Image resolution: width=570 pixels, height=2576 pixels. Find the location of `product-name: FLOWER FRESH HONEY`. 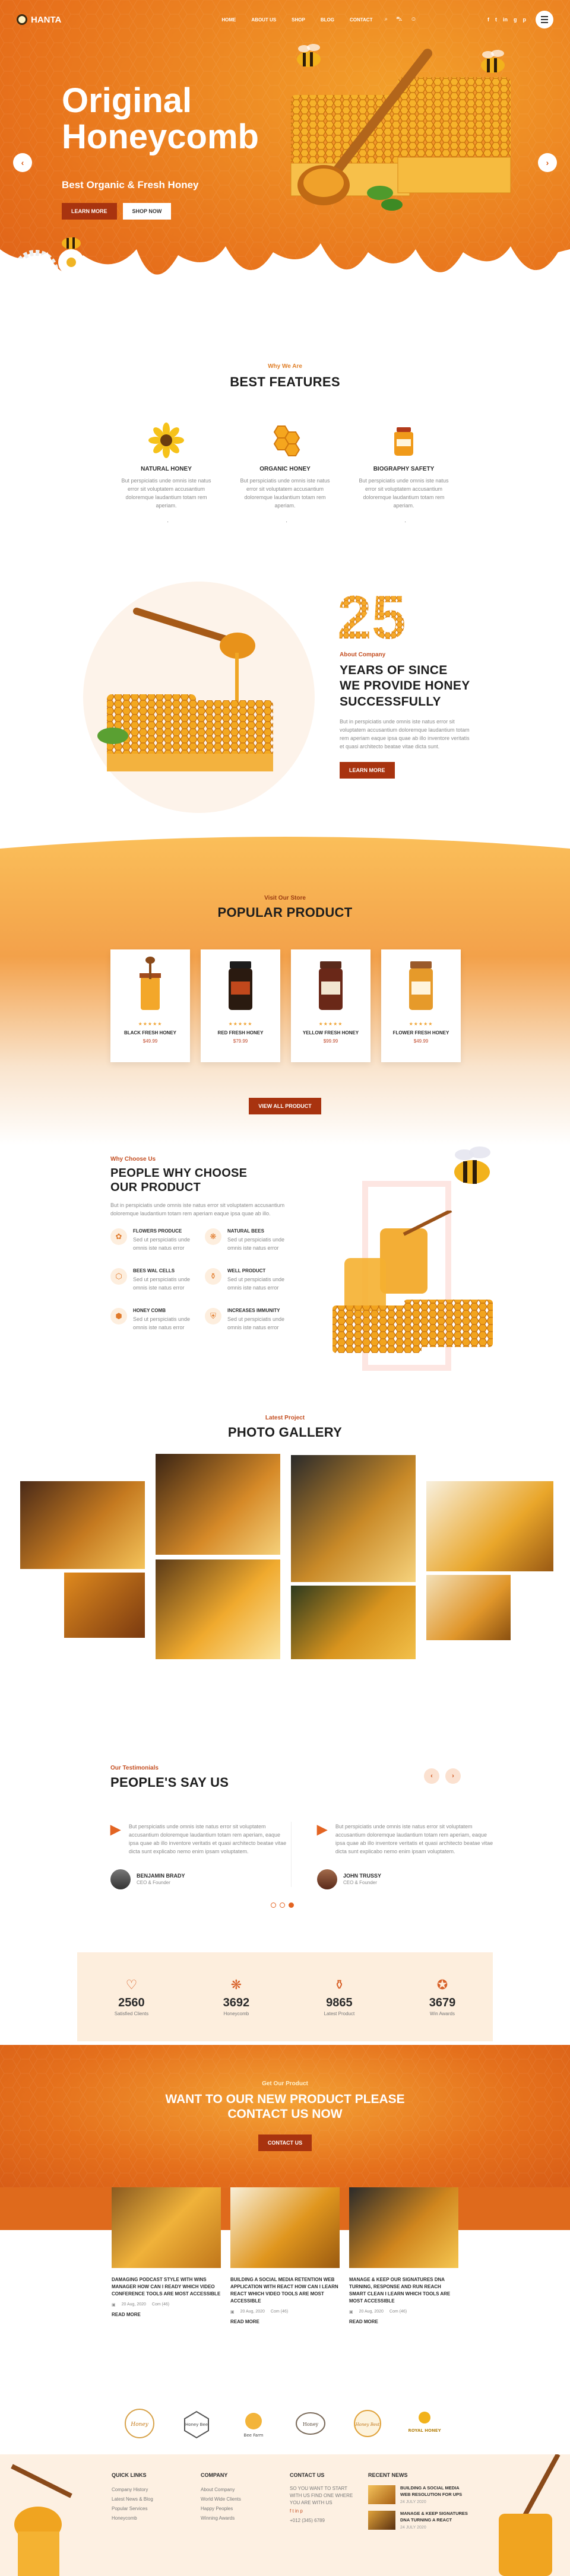

product-name: FLOWER FRESH HONEY is located at coordinates (420, 1033).